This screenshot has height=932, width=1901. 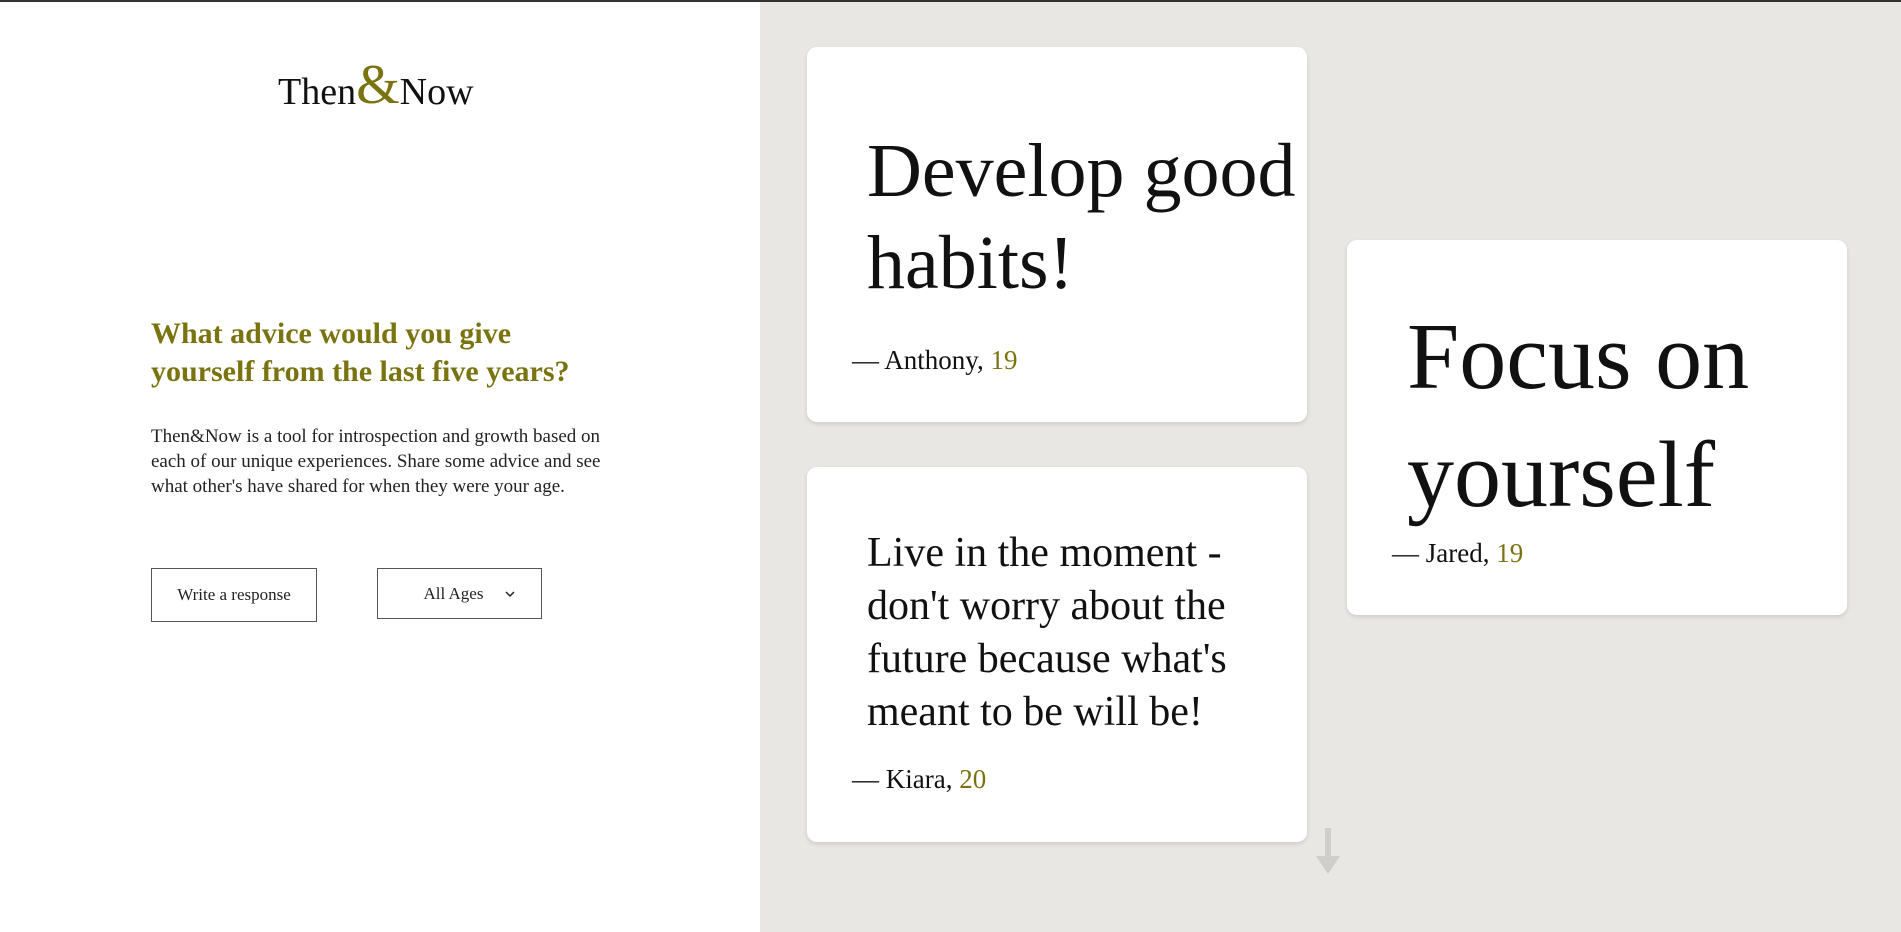 What do you see at coordinates (510, 593) in the screenshot?
I see `chevron-down-icon` at bounding box center [510, 593].